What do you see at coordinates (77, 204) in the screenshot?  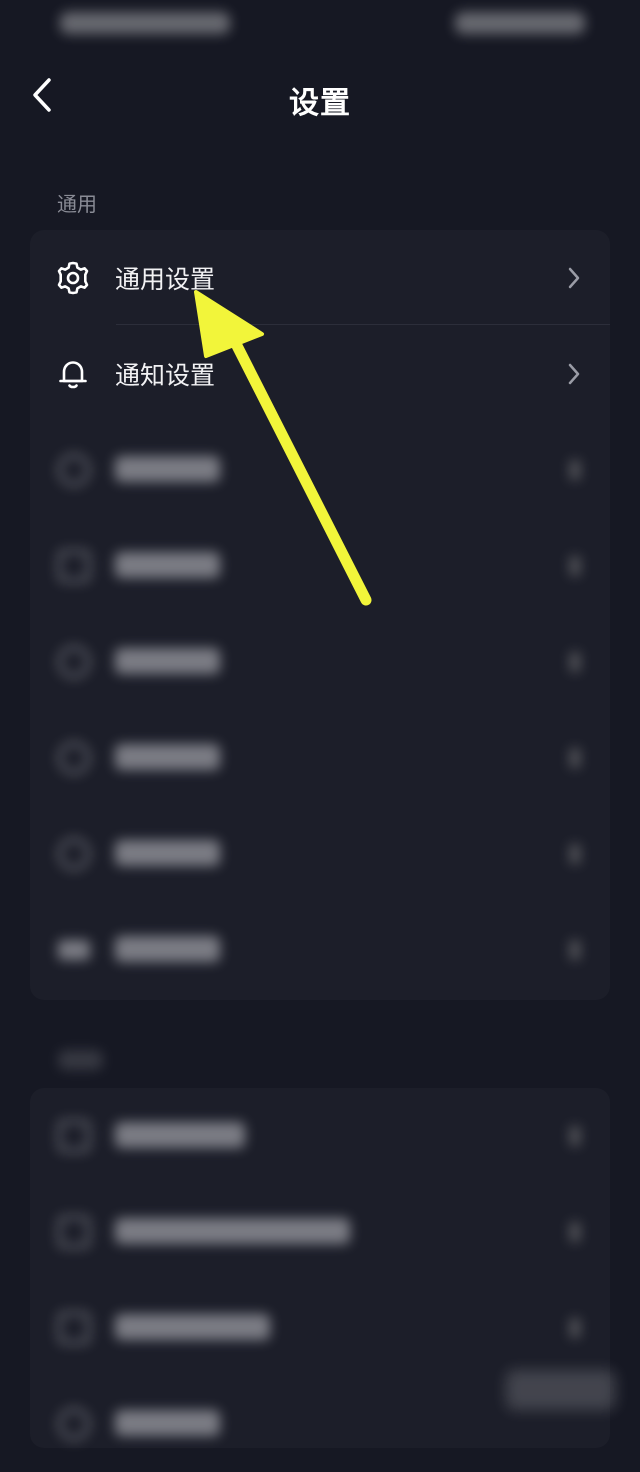 I see `section-label-general: 通用` at bounding box center [77, 204].